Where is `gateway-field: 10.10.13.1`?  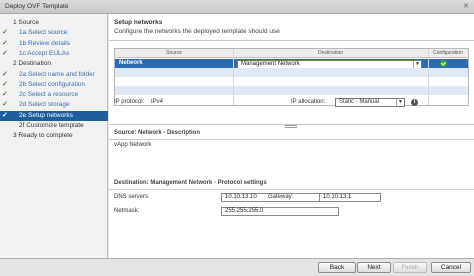 gateway-field: 10.10.13.1 is located at coordinates (350, 197).